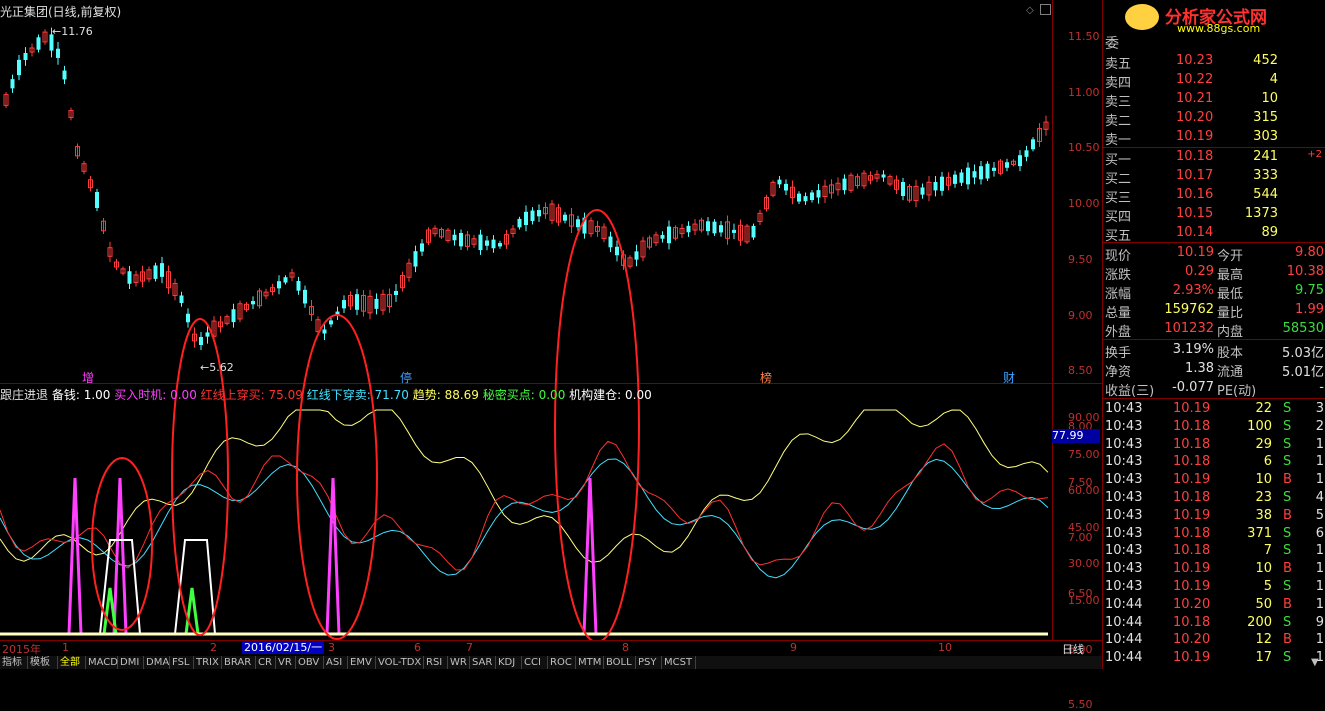 The height and width of the screenshot is (711, 1325). I want to click on indicator-tab: ROC, so click(562, 662).